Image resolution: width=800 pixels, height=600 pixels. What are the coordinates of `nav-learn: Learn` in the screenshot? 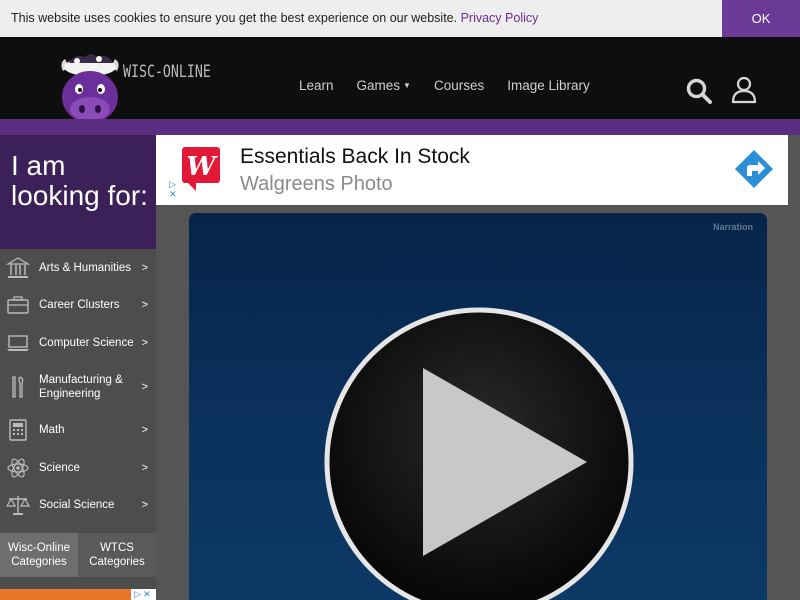 It's located at (316, 85).